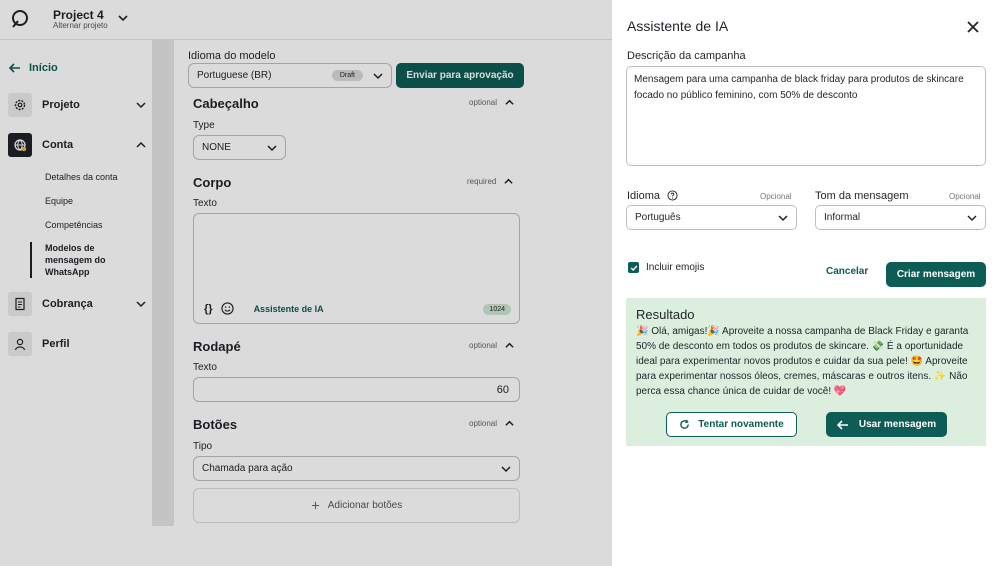 Image resolution: width=999 pixels, height=566 pixels. I want to click on language-label-text: Idioma, so click(644, 196).